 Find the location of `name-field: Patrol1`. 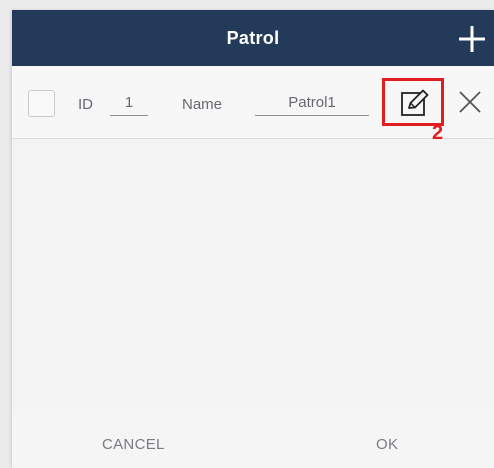

name-field: Patrol1 is located at coordinates (312, 102).